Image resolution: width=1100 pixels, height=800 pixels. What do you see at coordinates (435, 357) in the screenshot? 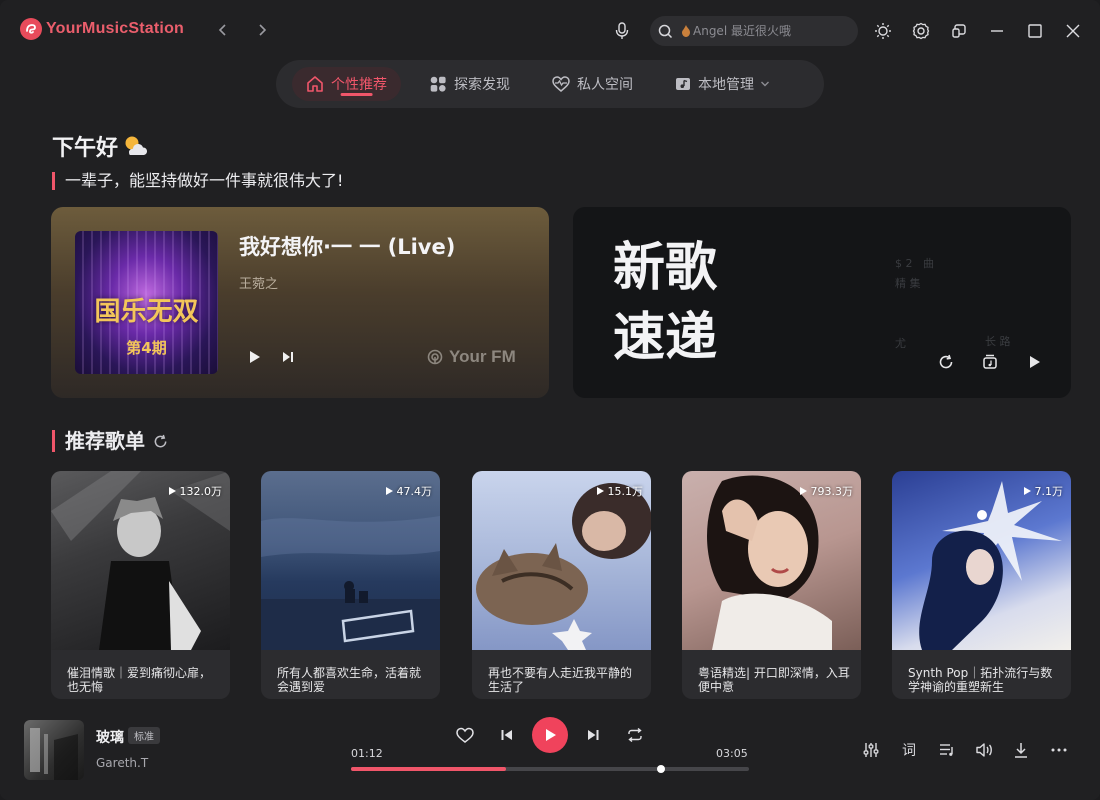
I see `radio-icon` at bounding box center [435, 357].